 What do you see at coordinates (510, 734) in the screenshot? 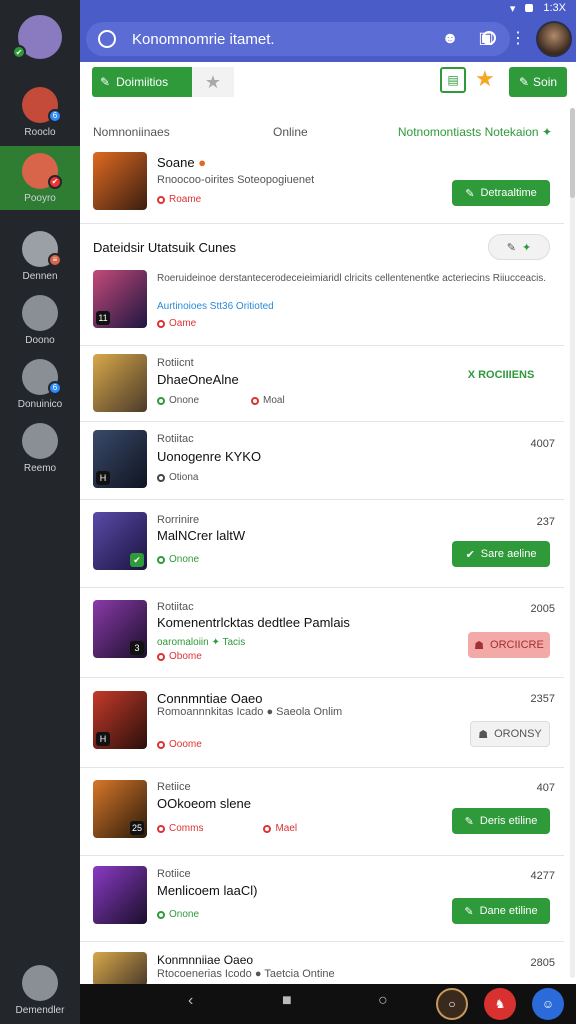
I see `row-action-button: ☗ ORONSY` at bounding box center [510, 734].